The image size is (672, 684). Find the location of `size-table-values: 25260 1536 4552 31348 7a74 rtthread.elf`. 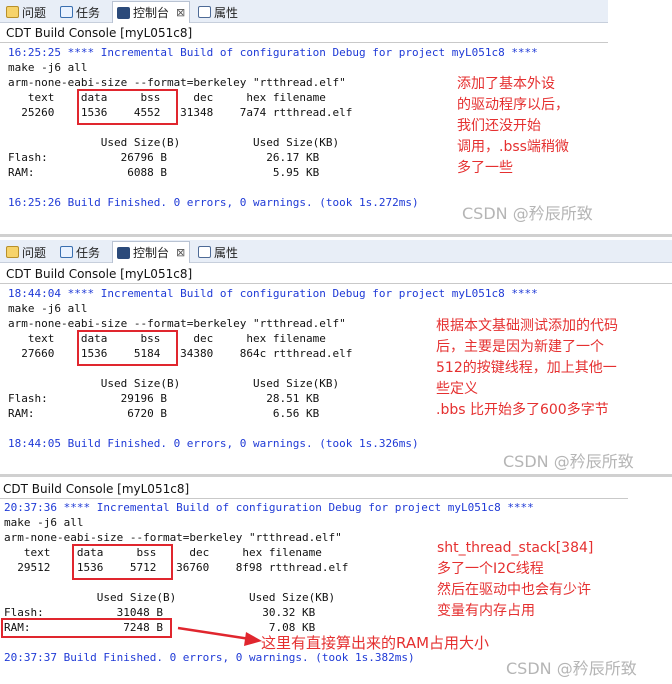

size-table-values: 25260 1536 4552 31348 7a74 rtthread.elf is located at coordinates (180, 112).